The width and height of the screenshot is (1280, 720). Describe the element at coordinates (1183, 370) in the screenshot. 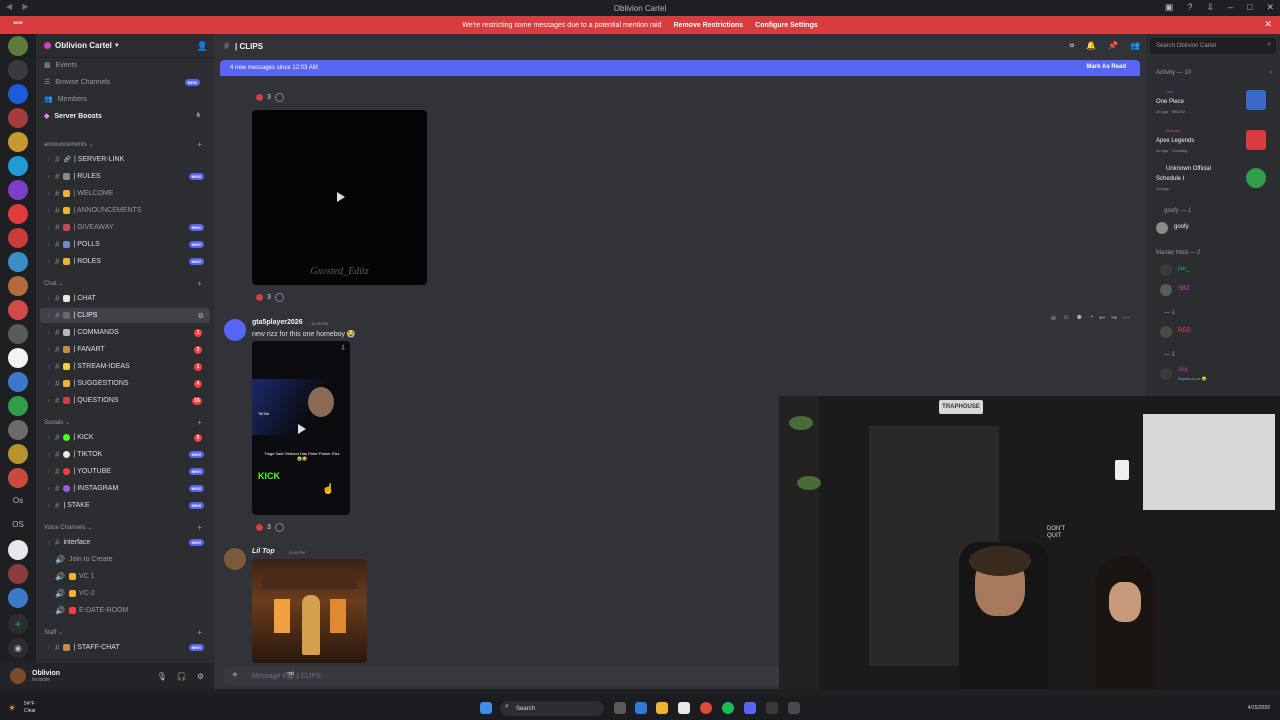

I see `member-name: cruj` at that location.